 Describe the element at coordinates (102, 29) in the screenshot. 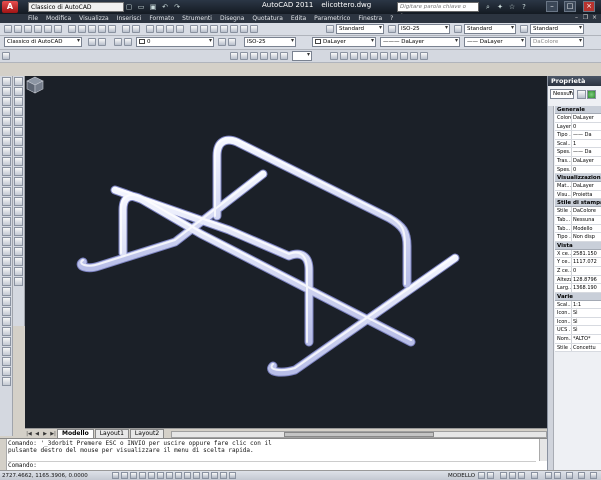

I see `match-properties-icon` at that location.